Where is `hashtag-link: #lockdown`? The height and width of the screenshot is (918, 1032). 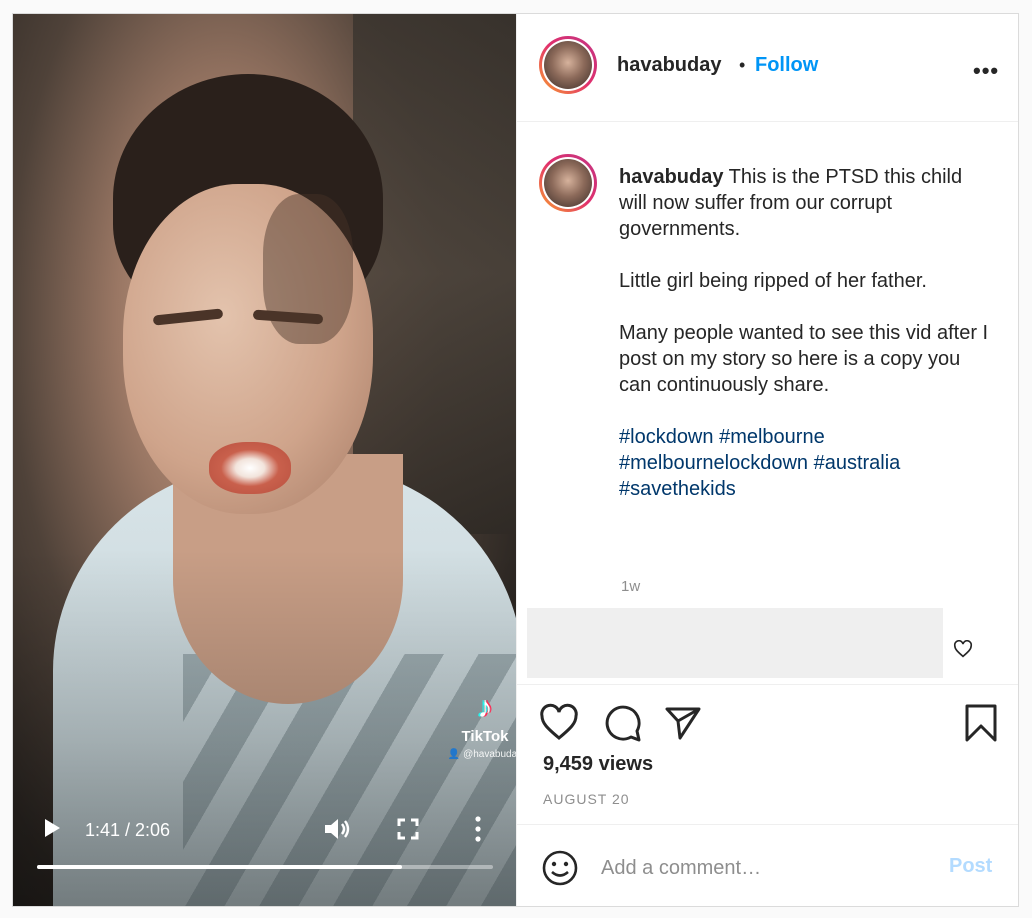
hashtag-link: #lockdown is located at coordinates (666, 437).